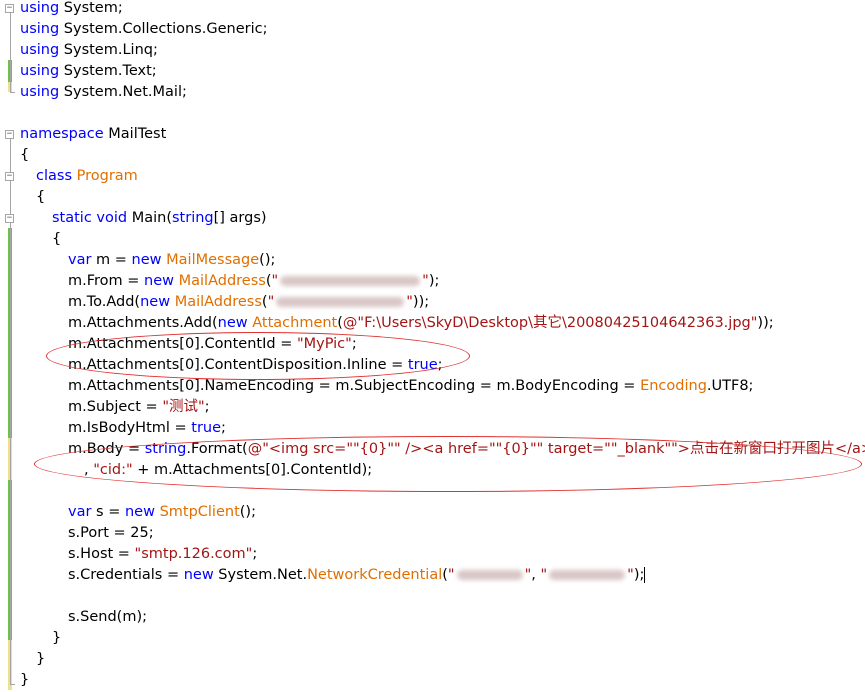 Image resolution: width=865 pixels, height=692 pixels. Describe the element at coordinates (108, 50) in the screenshot. I see `code-token: System.Linq;` at that location.